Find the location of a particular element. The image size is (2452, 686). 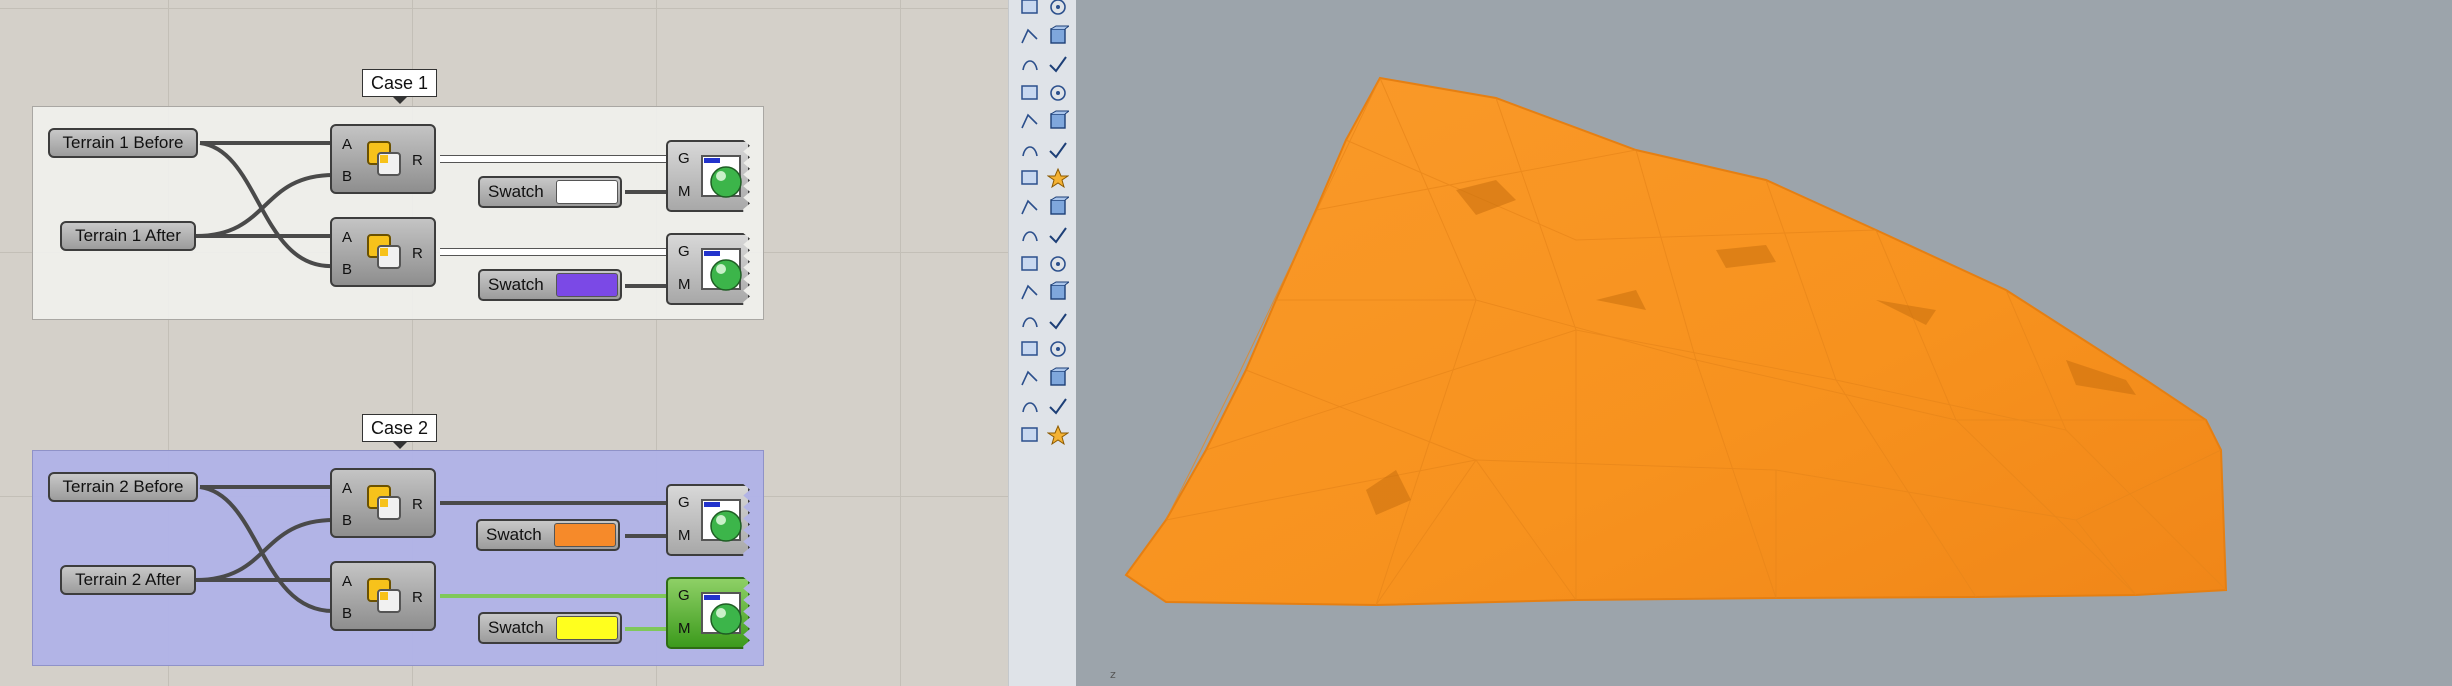

gumball-icon is located at coordinates (1030, 178).